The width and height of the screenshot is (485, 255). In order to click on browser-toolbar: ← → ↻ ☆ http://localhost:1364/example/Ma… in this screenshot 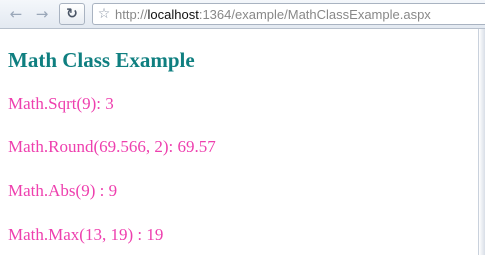, I will do `click(242, 14)`.